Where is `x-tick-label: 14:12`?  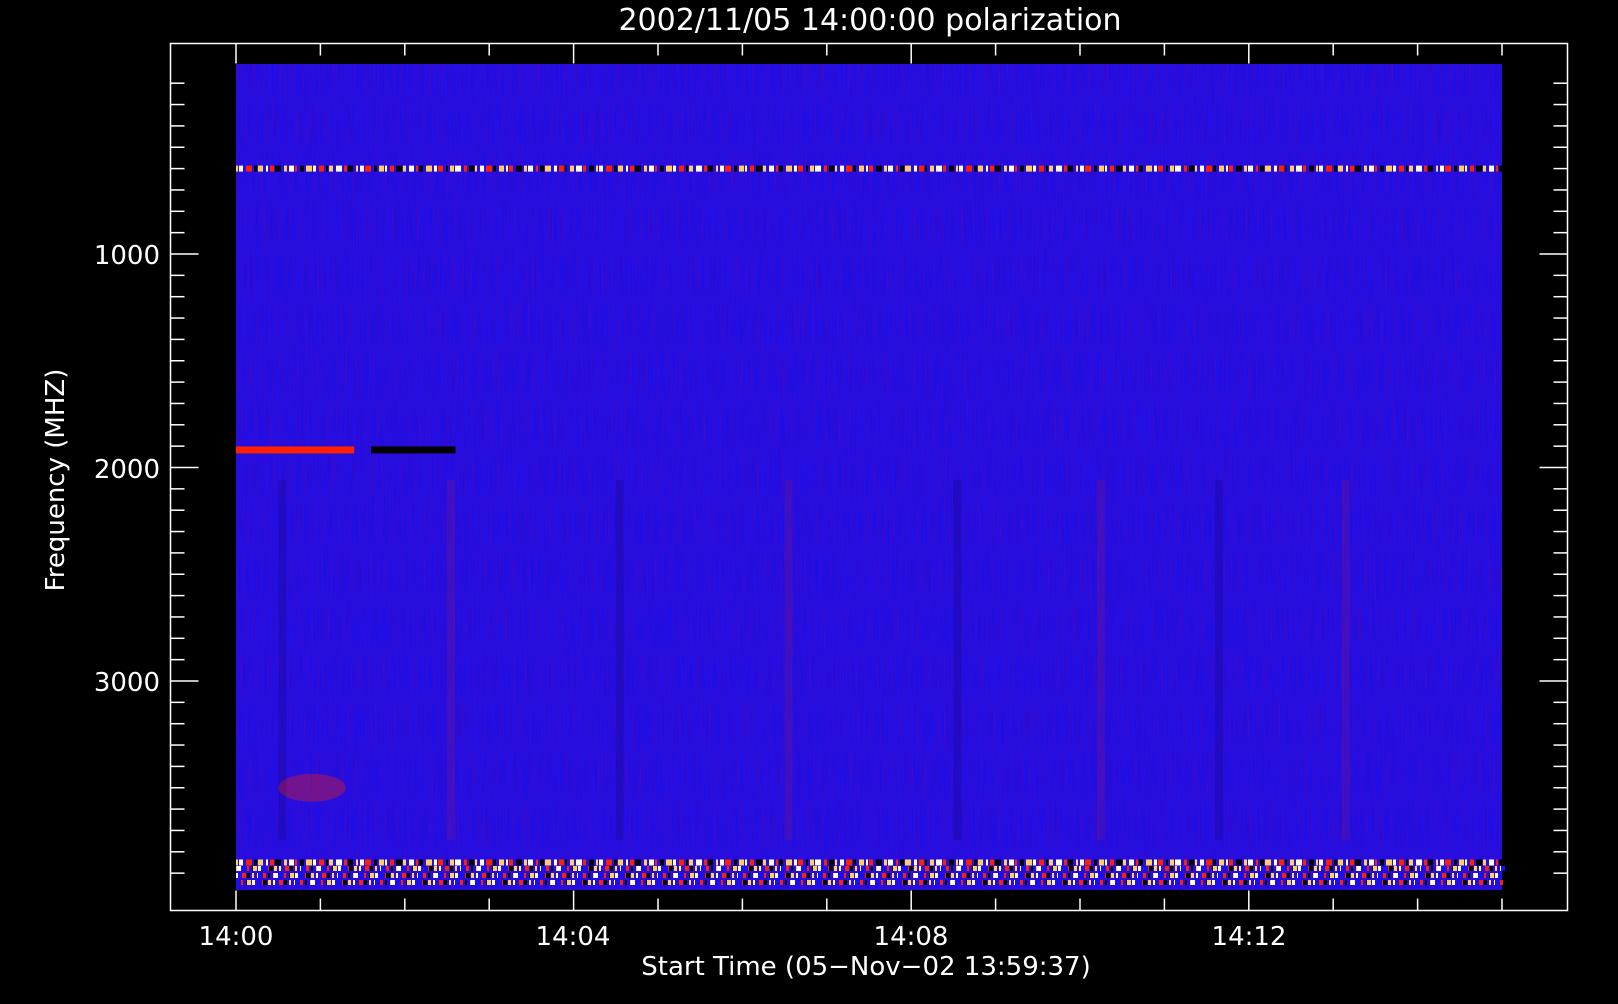
x-tick-label: 14:12 is located at coordinates (1249, 937).